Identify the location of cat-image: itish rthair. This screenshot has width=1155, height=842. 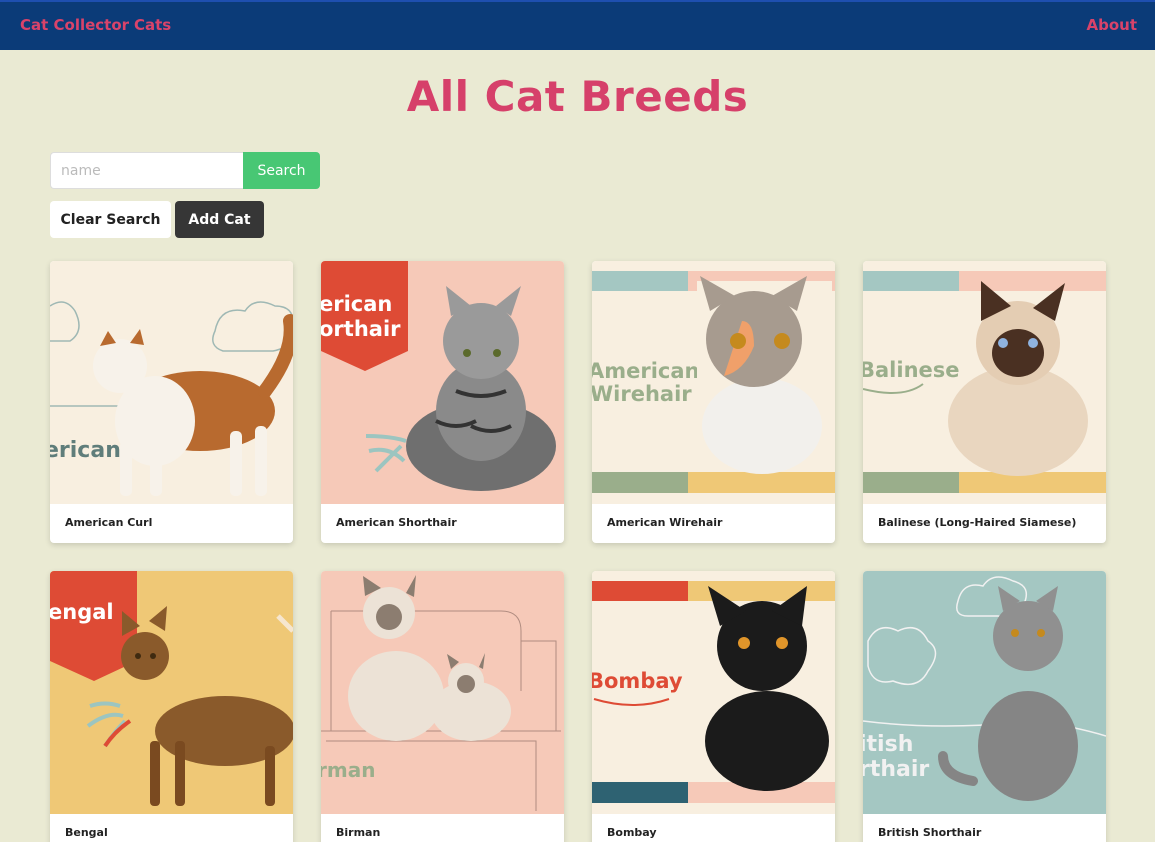
(984, 692).